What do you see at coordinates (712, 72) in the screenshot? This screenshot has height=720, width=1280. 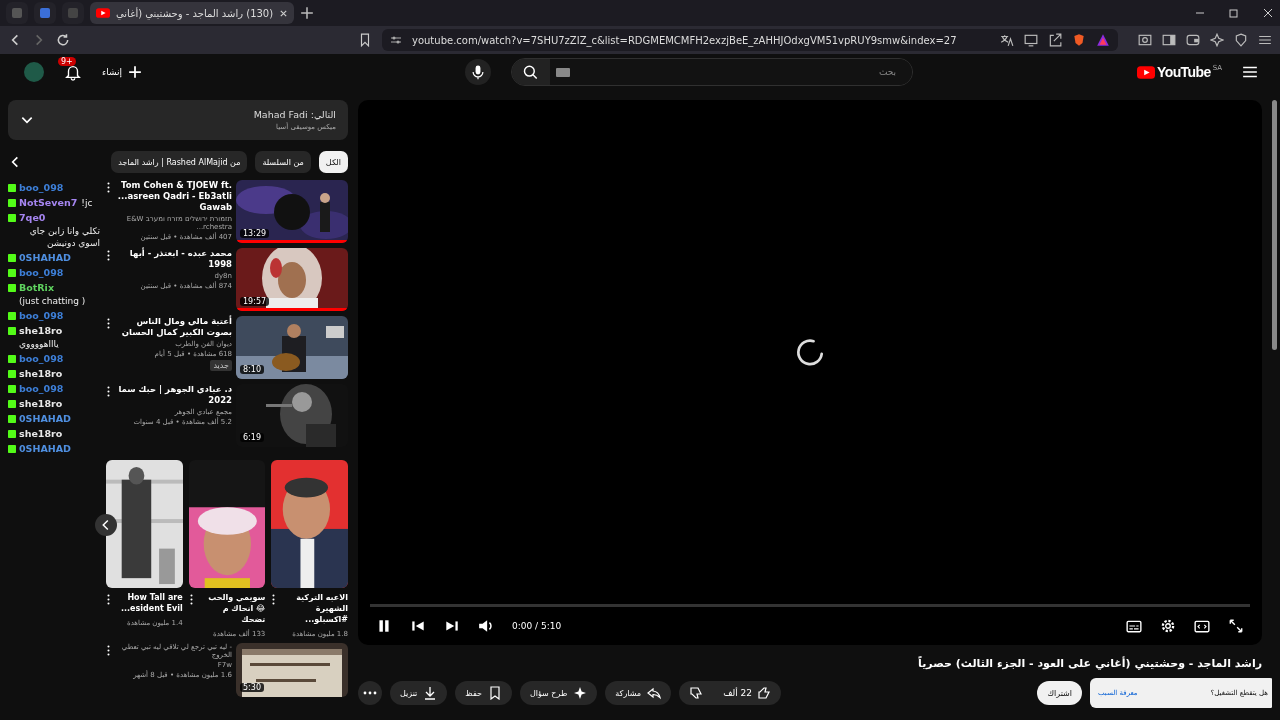 I see `search-field: بحث` at bounding box center [712, 72].